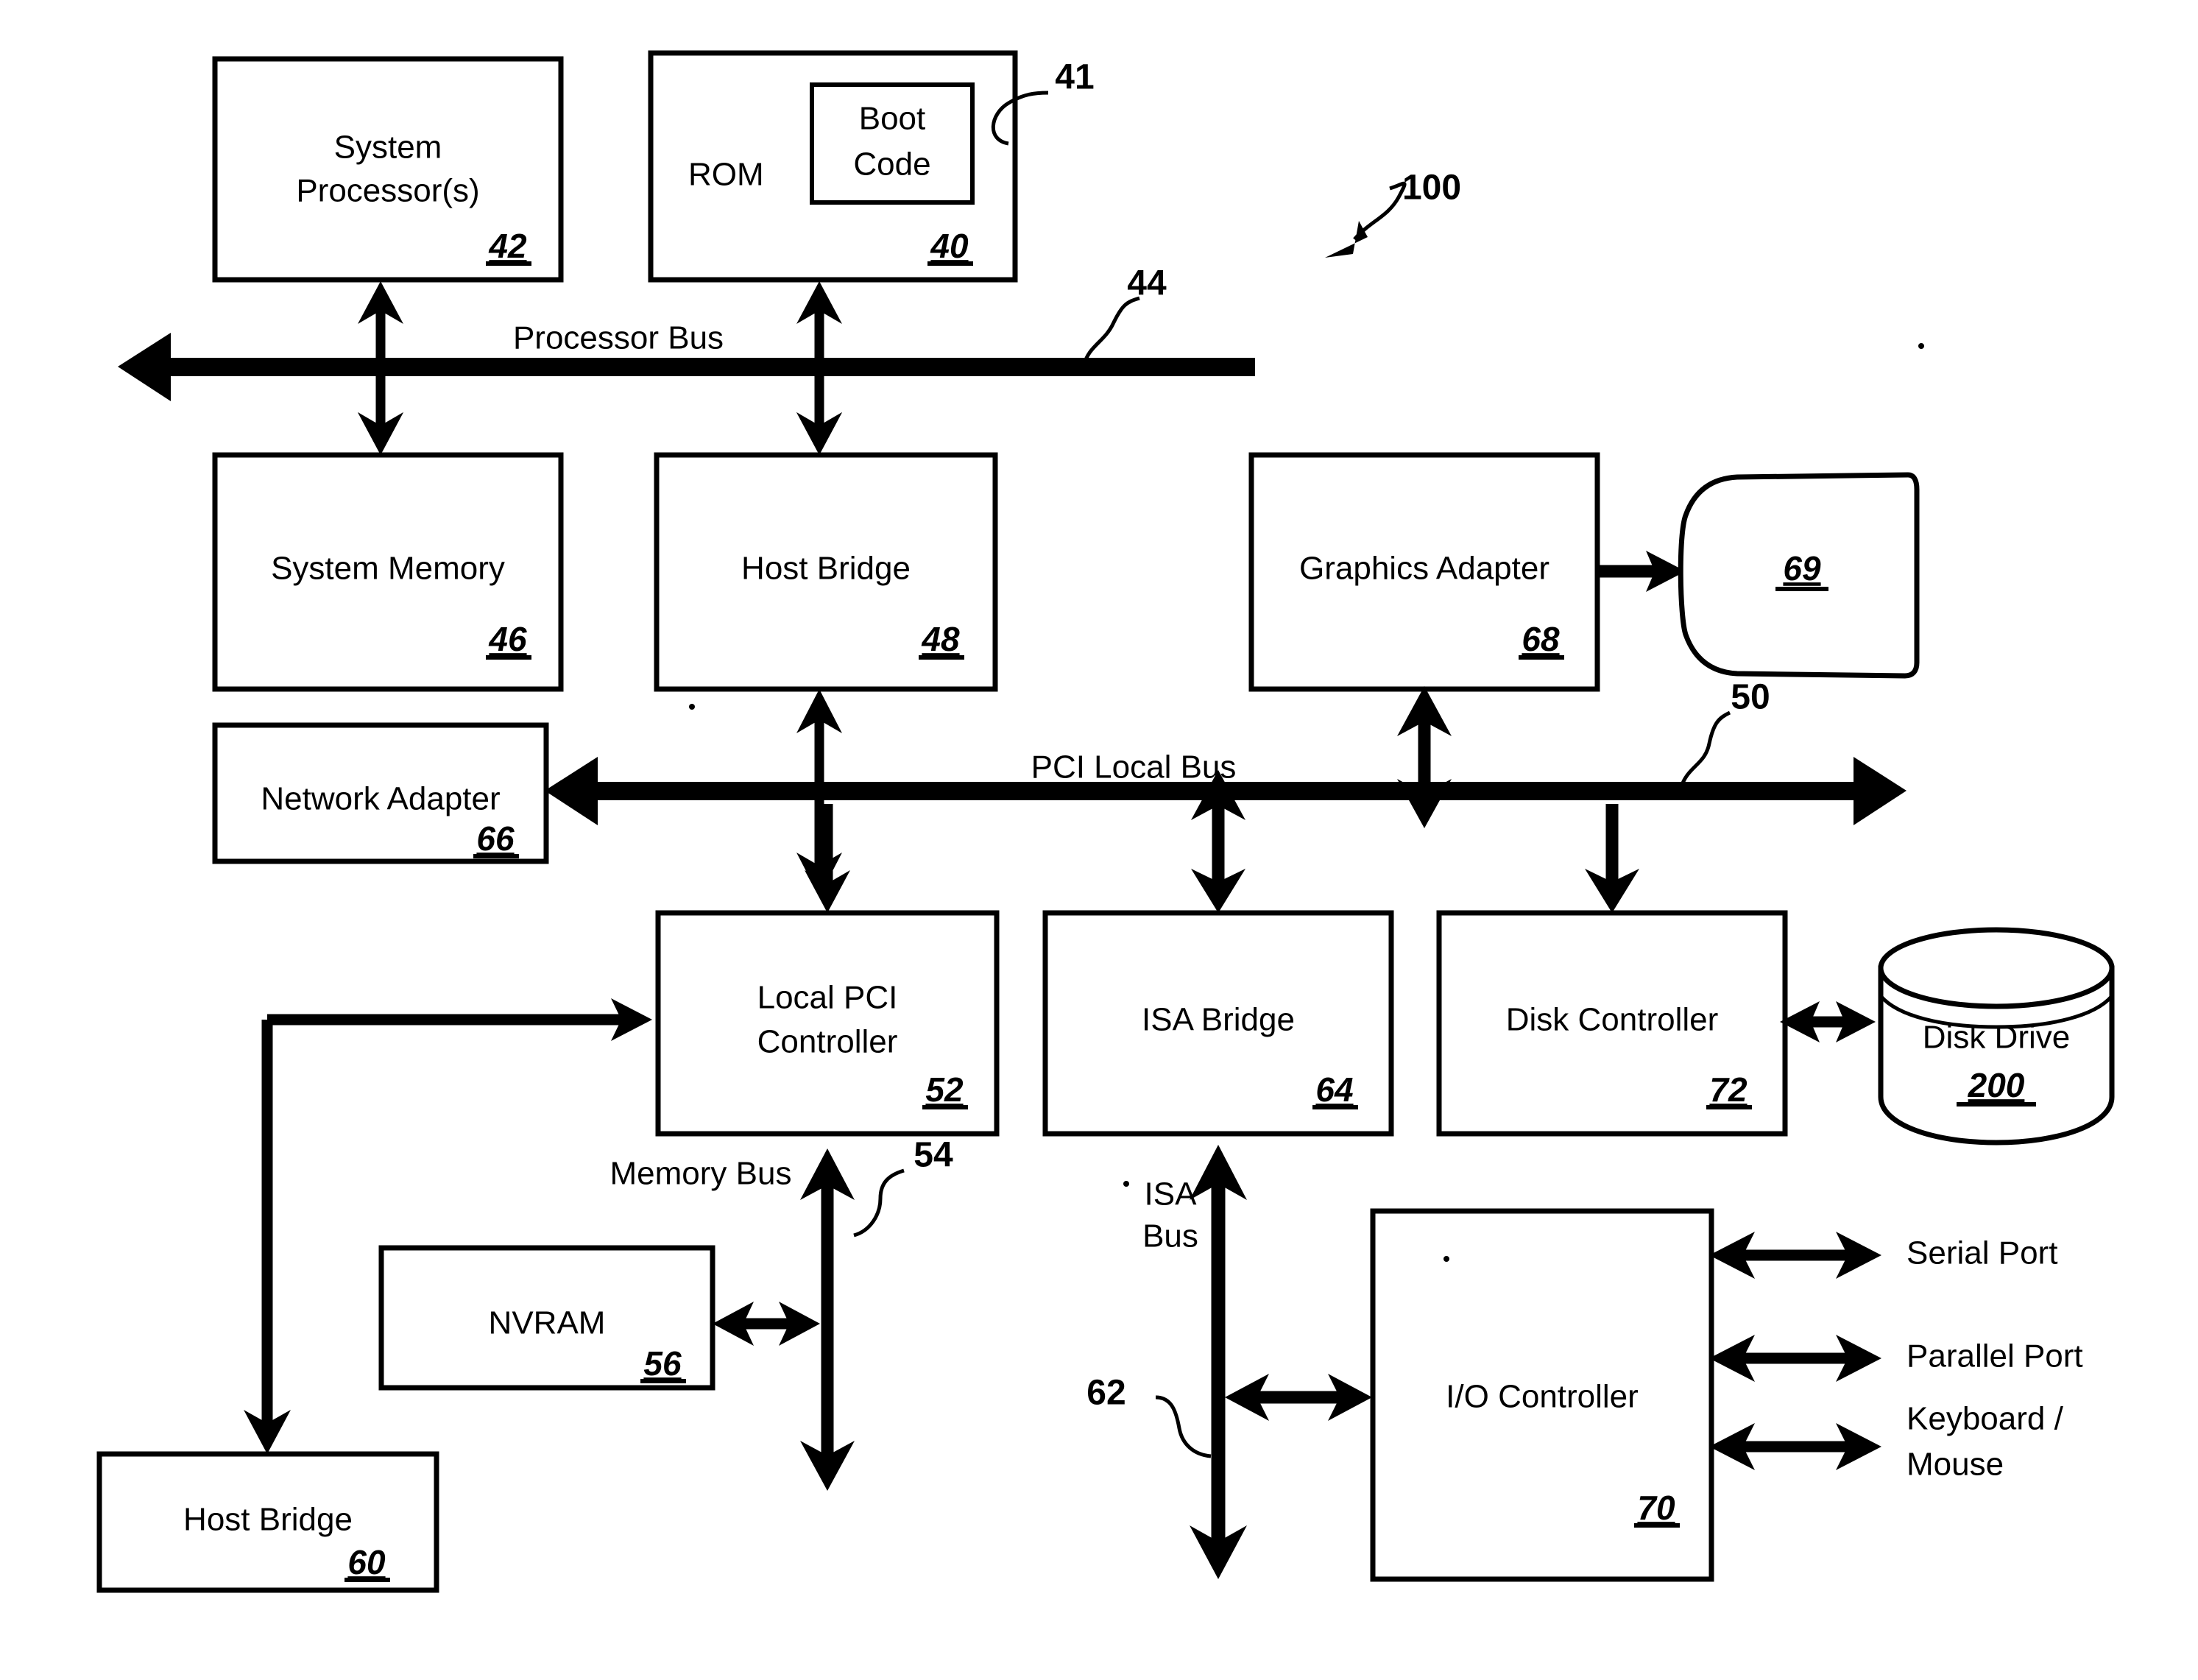 The width and height of the screenshot is (2198, 1680). I want to click on block-isa-bridge-label: ISA Bridge, so click(1218, 1020).